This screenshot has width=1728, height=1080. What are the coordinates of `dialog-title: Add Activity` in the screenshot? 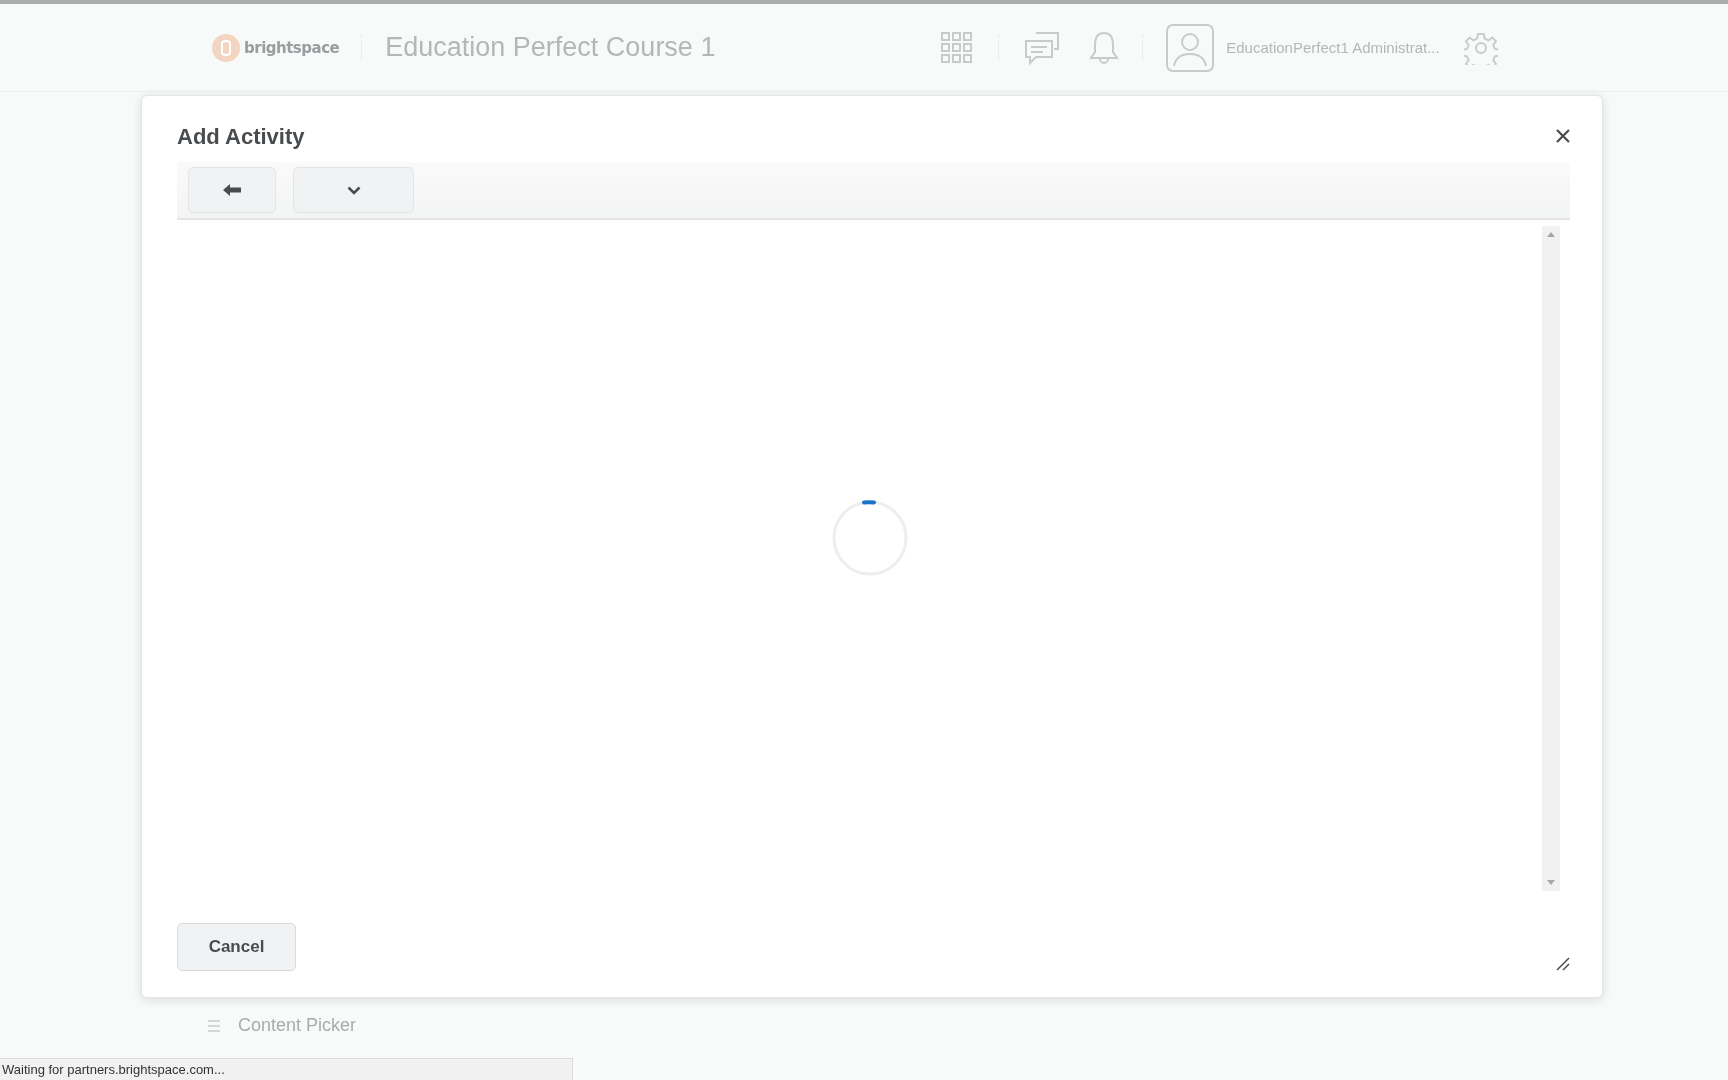 It's located at (241, 137).